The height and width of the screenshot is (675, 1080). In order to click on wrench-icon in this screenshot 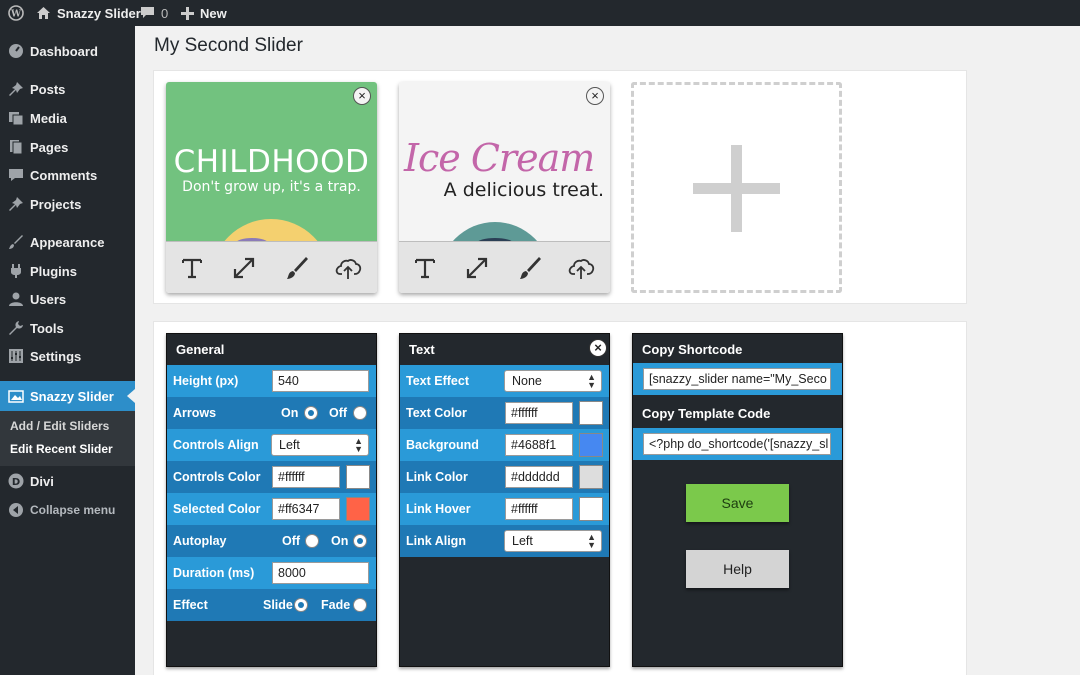, I will do `click(16, 328)`.